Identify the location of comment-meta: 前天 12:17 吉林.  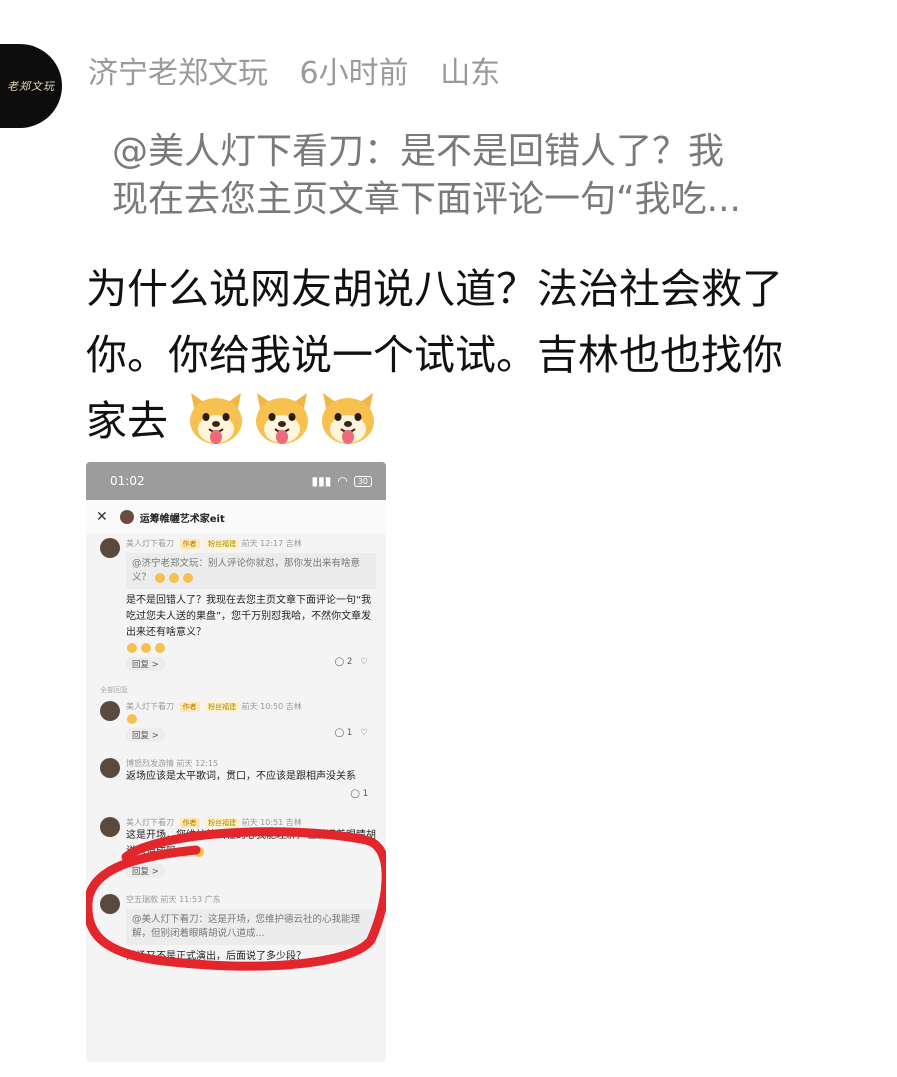
(271, 543).